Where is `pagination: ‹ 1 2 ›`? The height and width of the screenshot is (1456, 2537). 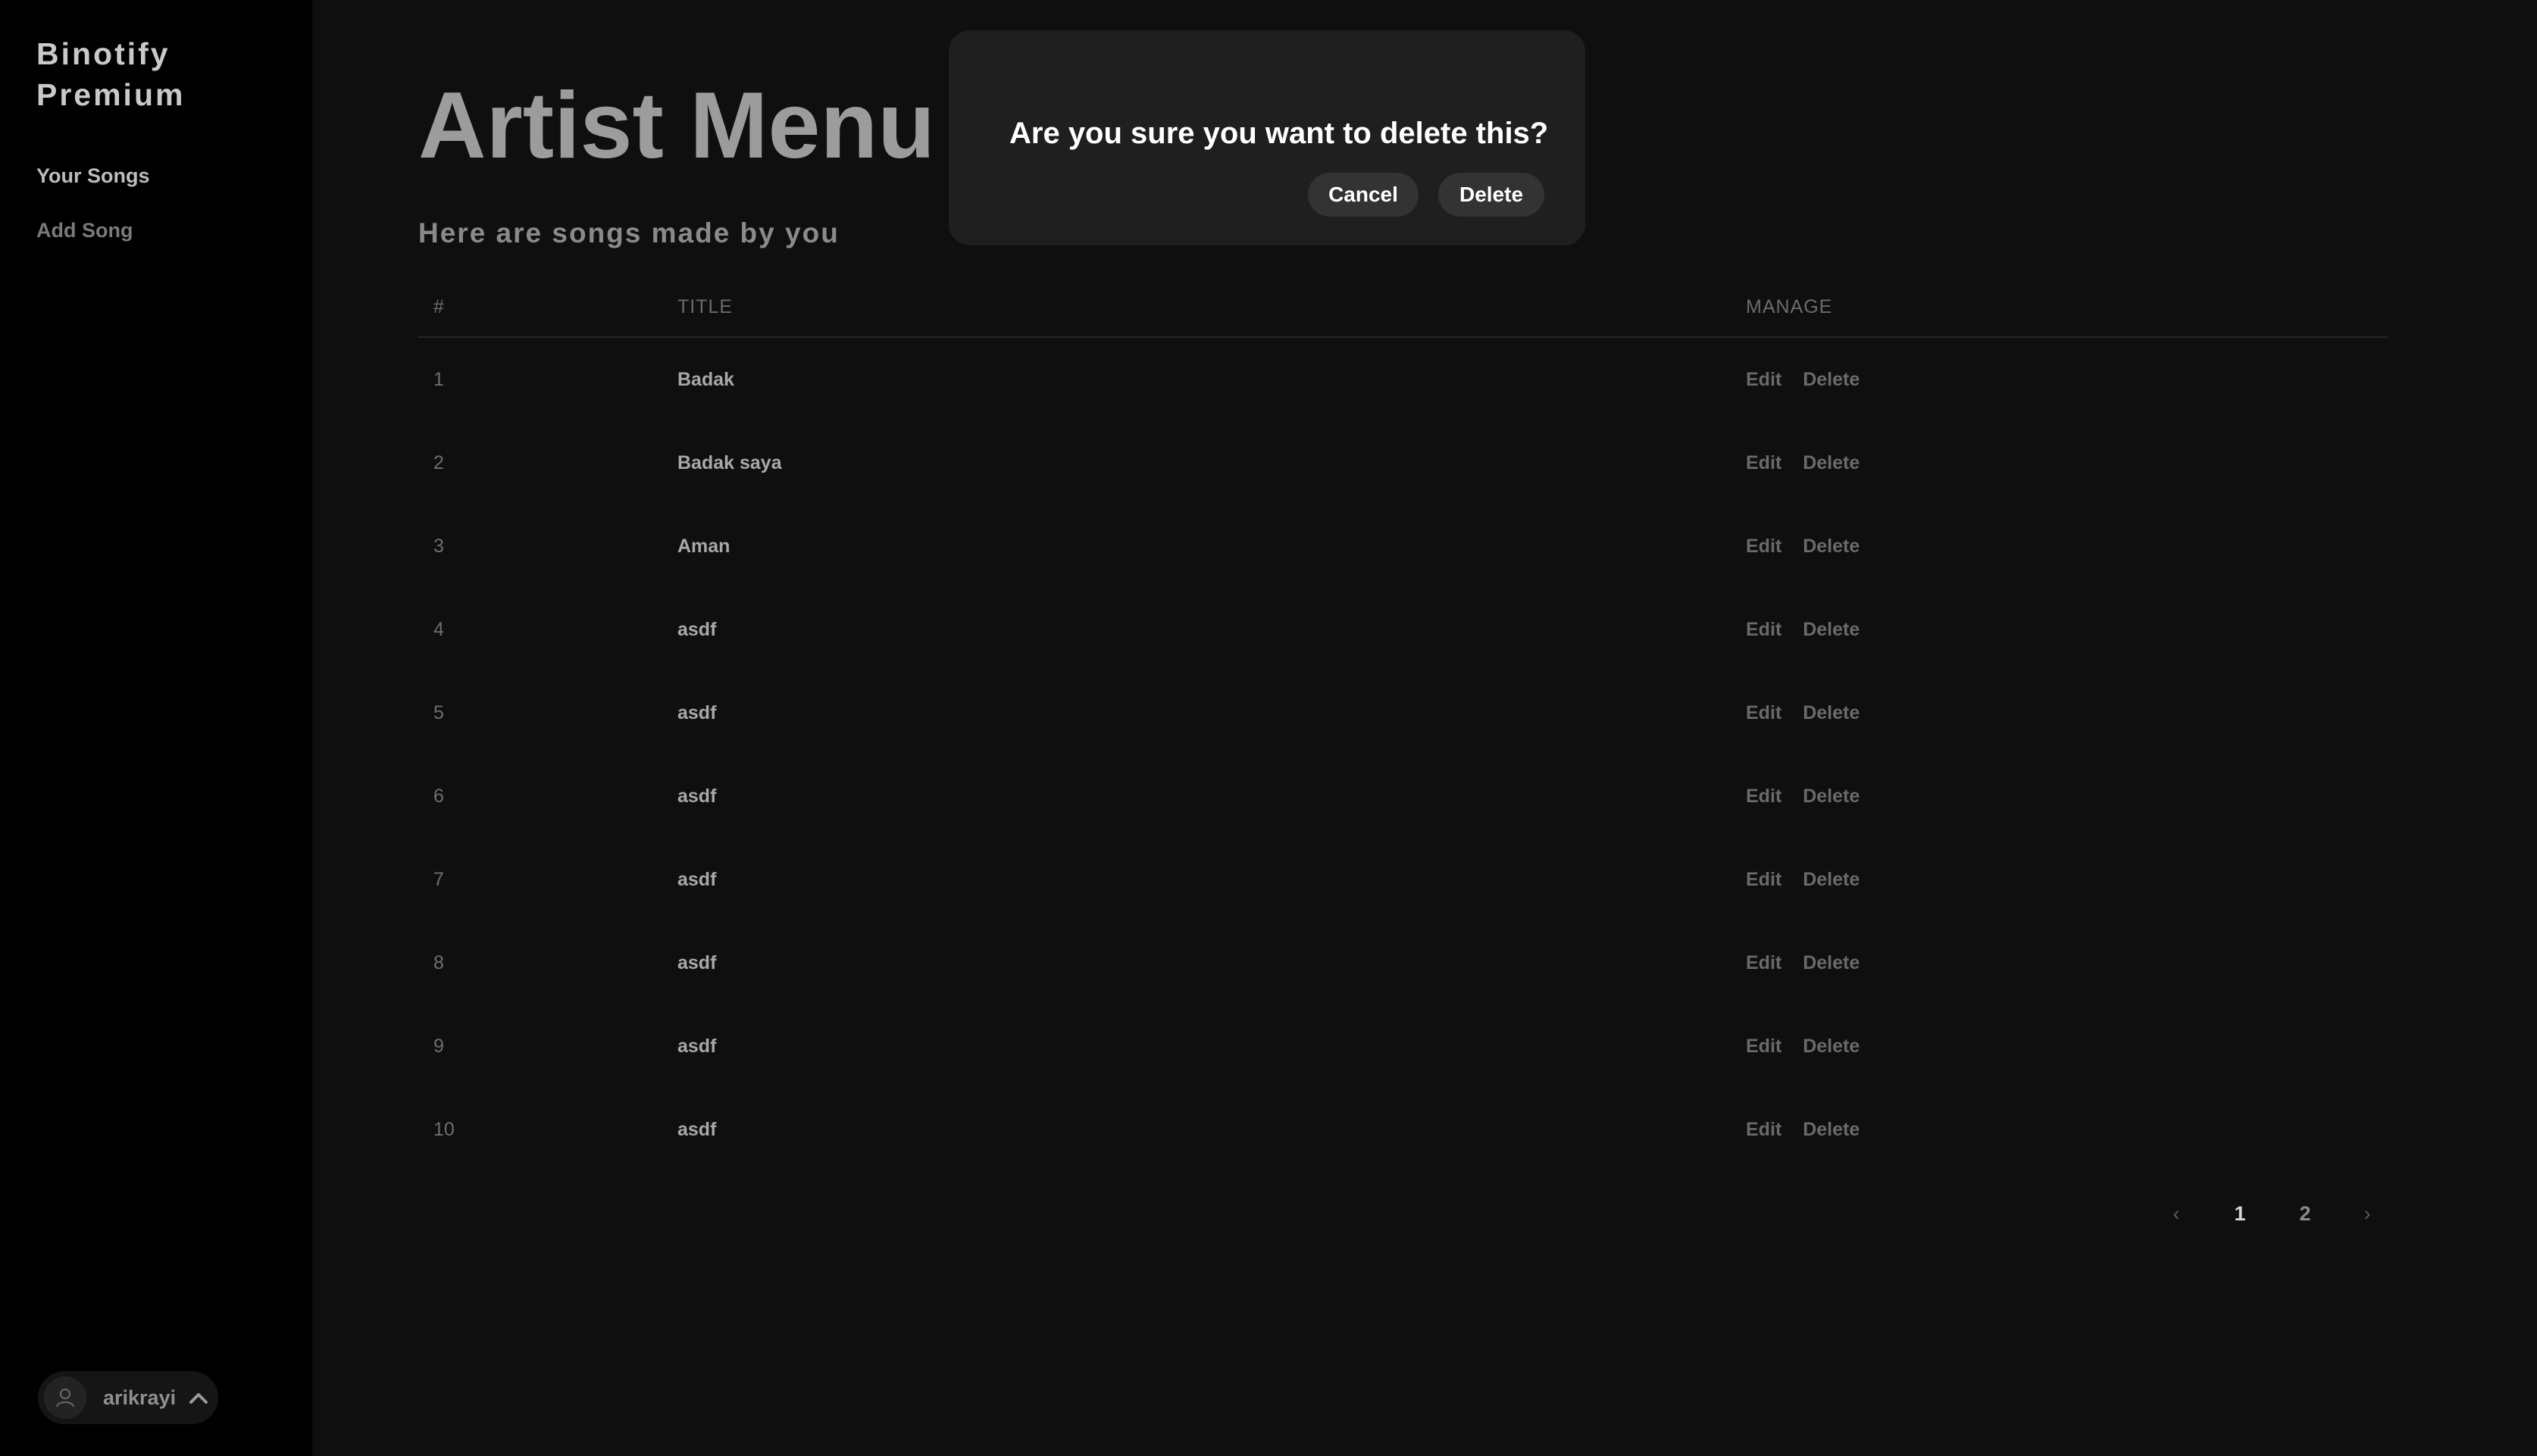
pagination: ‹ 1 2 › is located at coordinates (2275, 1213).